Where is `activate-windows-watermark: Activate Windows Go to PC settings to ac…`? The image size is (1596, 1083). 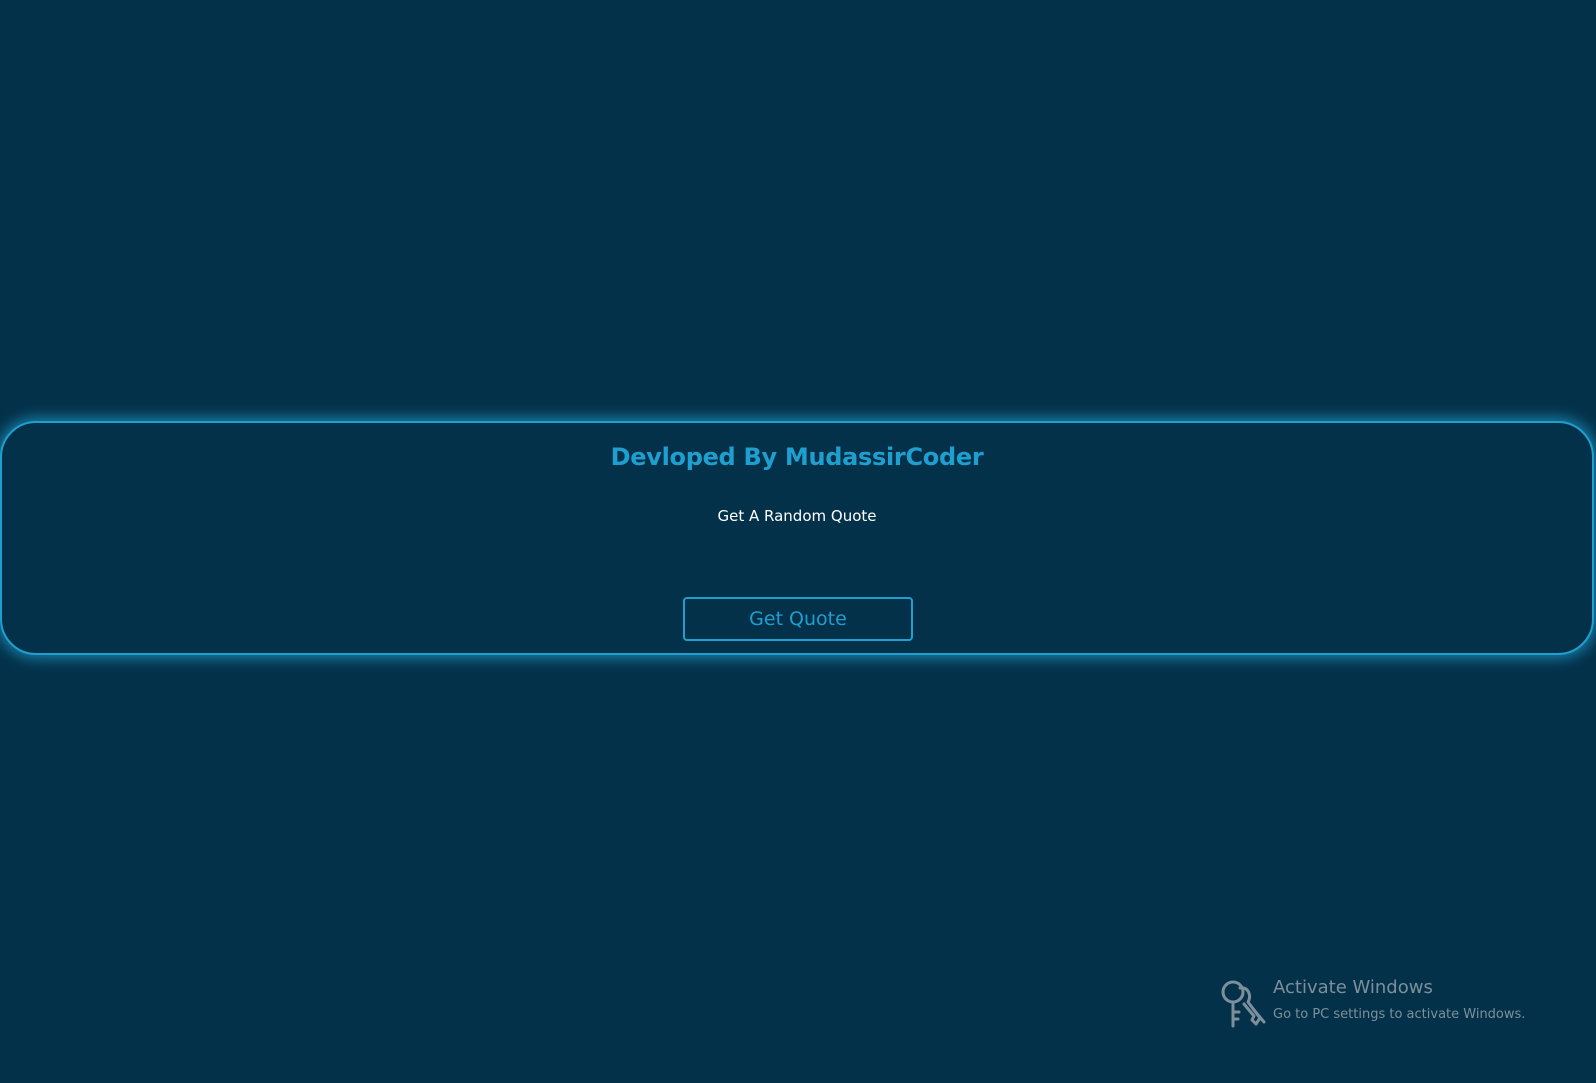 activate-windows-watermark: Activate Windows Go to PC settings to ac… is located at coordinates (1390, 1006).